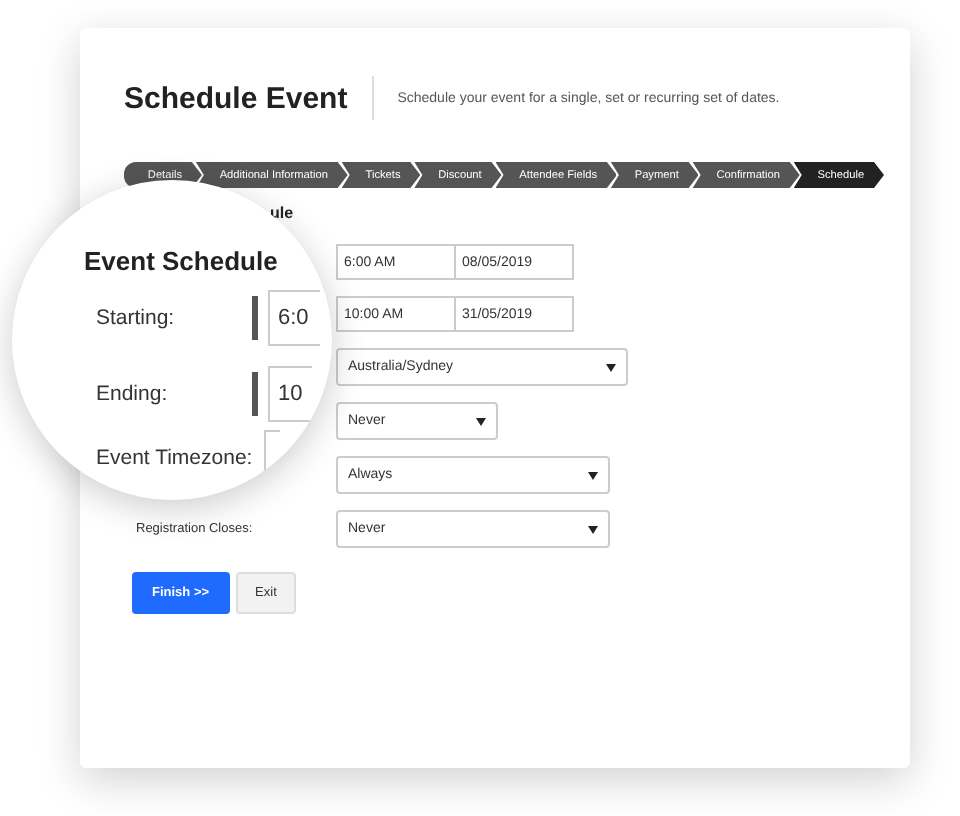 This screenshot has height=816, width=960. Describe the element at coordinates (294, 318) in the screenshot. I see `time-field: 6:0` at that location.